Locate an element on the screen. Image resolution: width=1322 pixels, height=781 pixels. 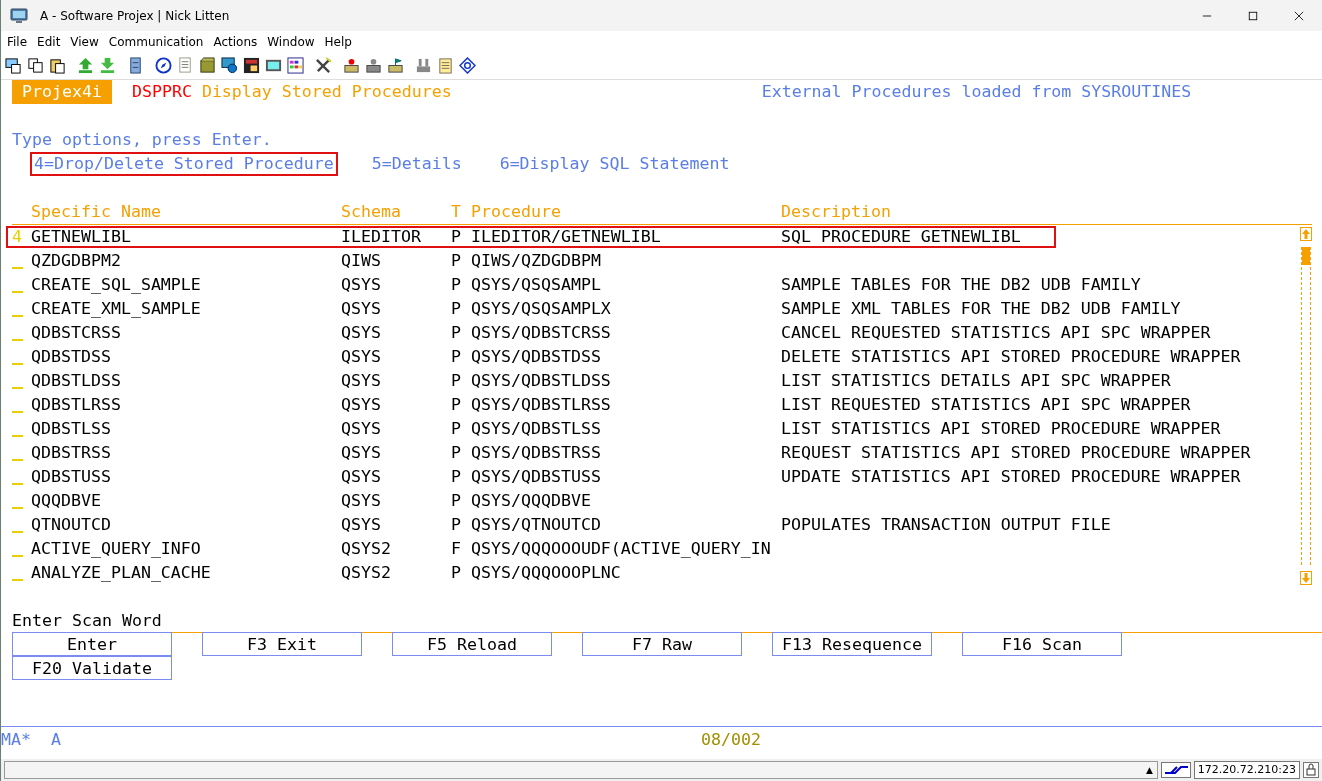
table-cell-text: QSYS/QDBSTLSS is located at coordinates (536, 429).